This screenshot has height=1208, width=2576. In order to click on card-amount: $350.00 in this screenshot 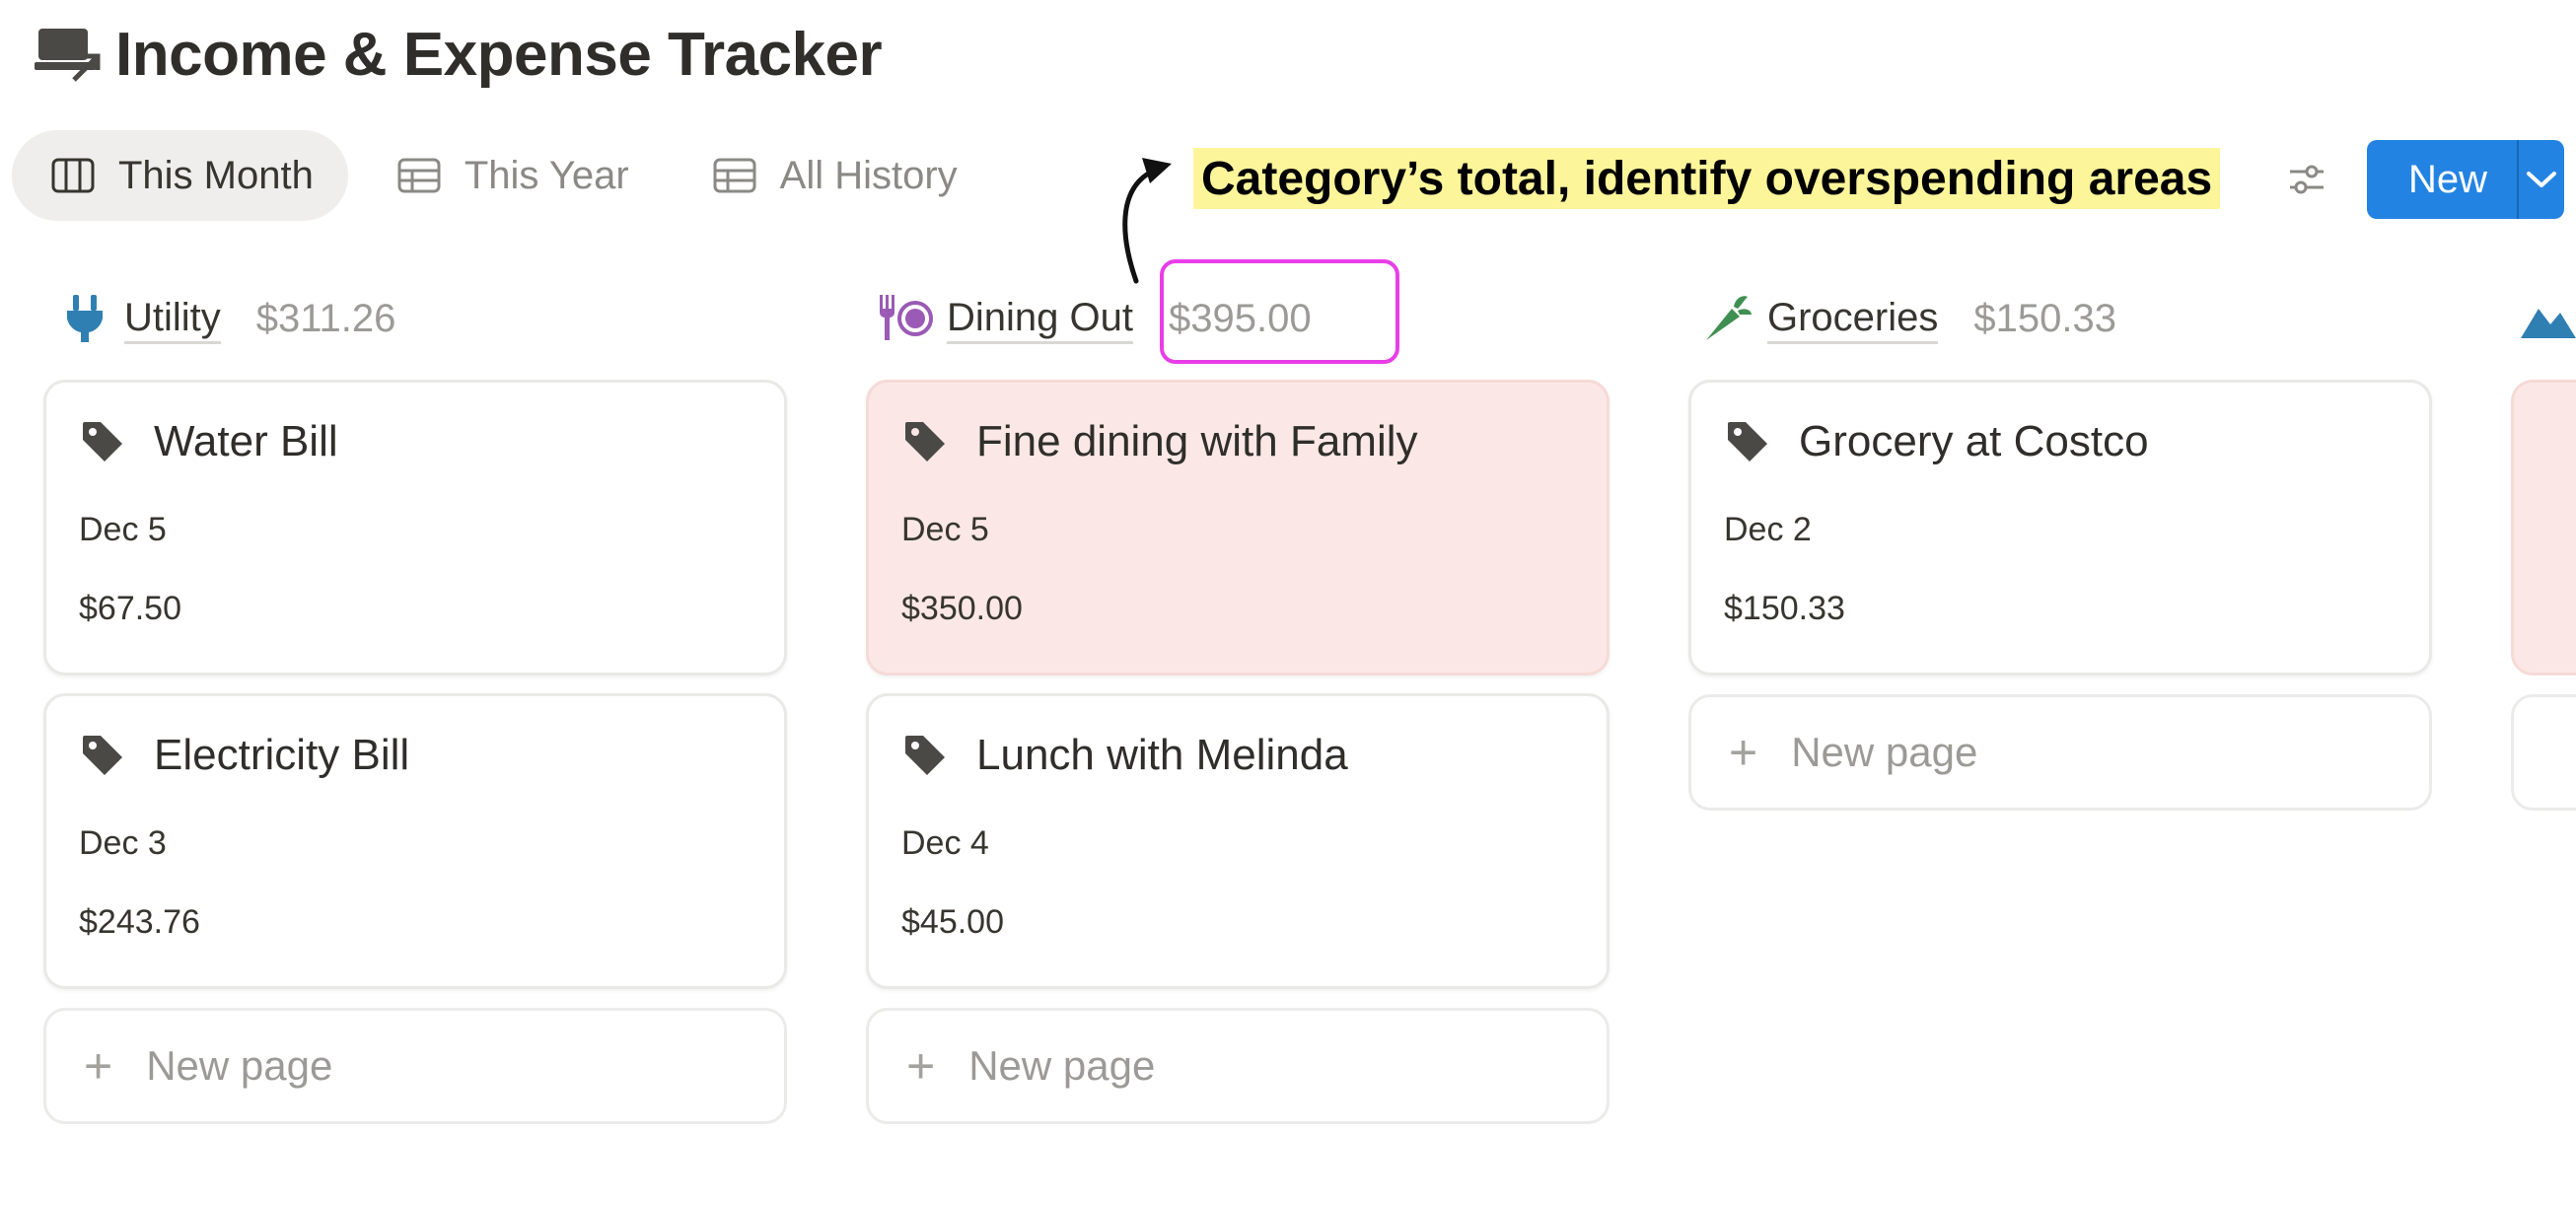, I will do `click(962, 608)`.